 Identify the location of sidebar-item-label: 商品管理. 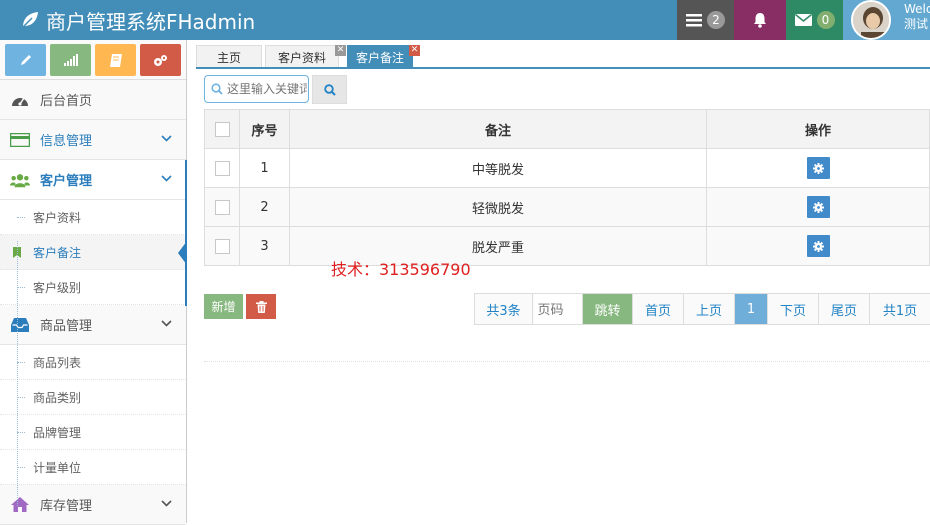
(66, 326).